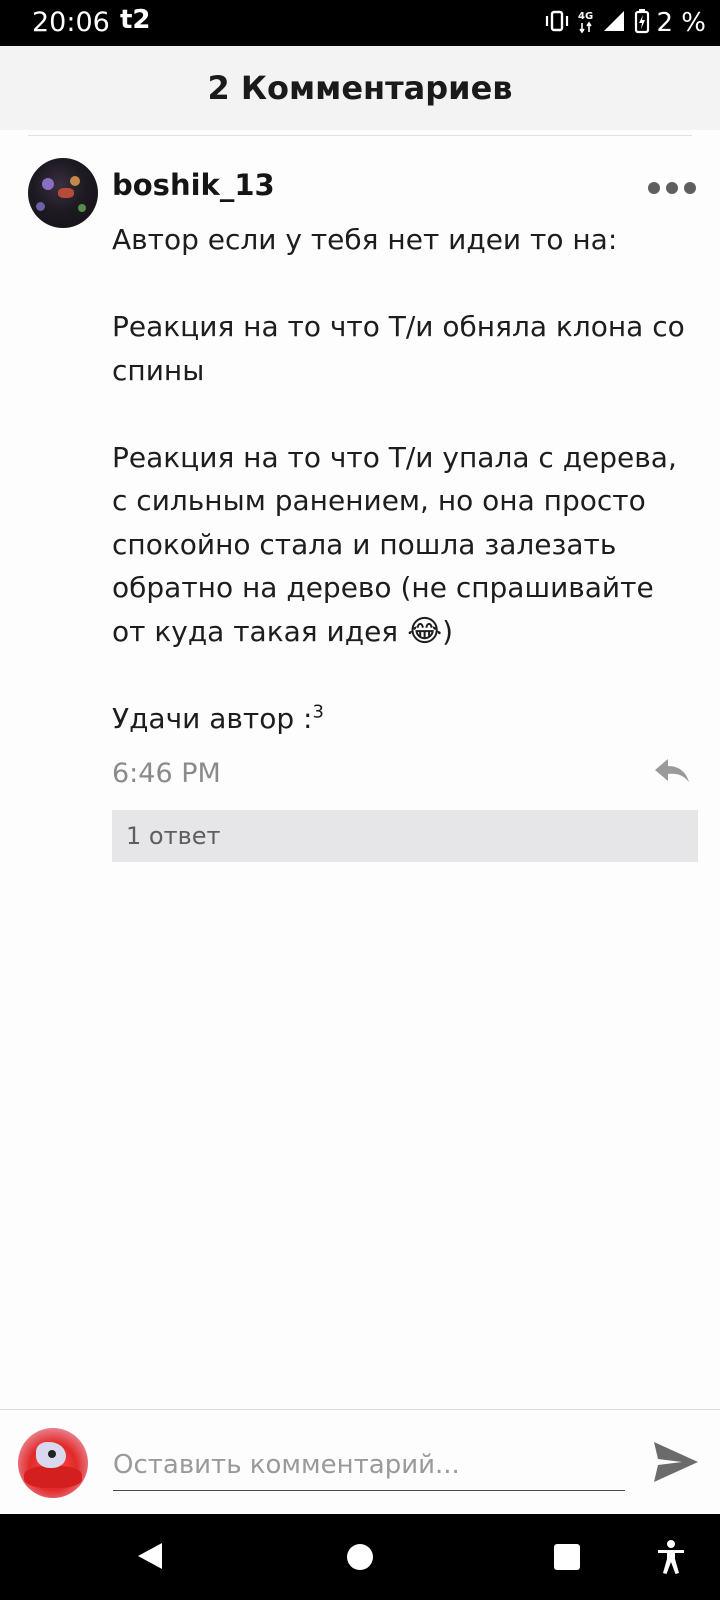  Describe the element at coordinates (212, 718) in the screenshot. I see `signoff-text: Удачи автор :` at that location.